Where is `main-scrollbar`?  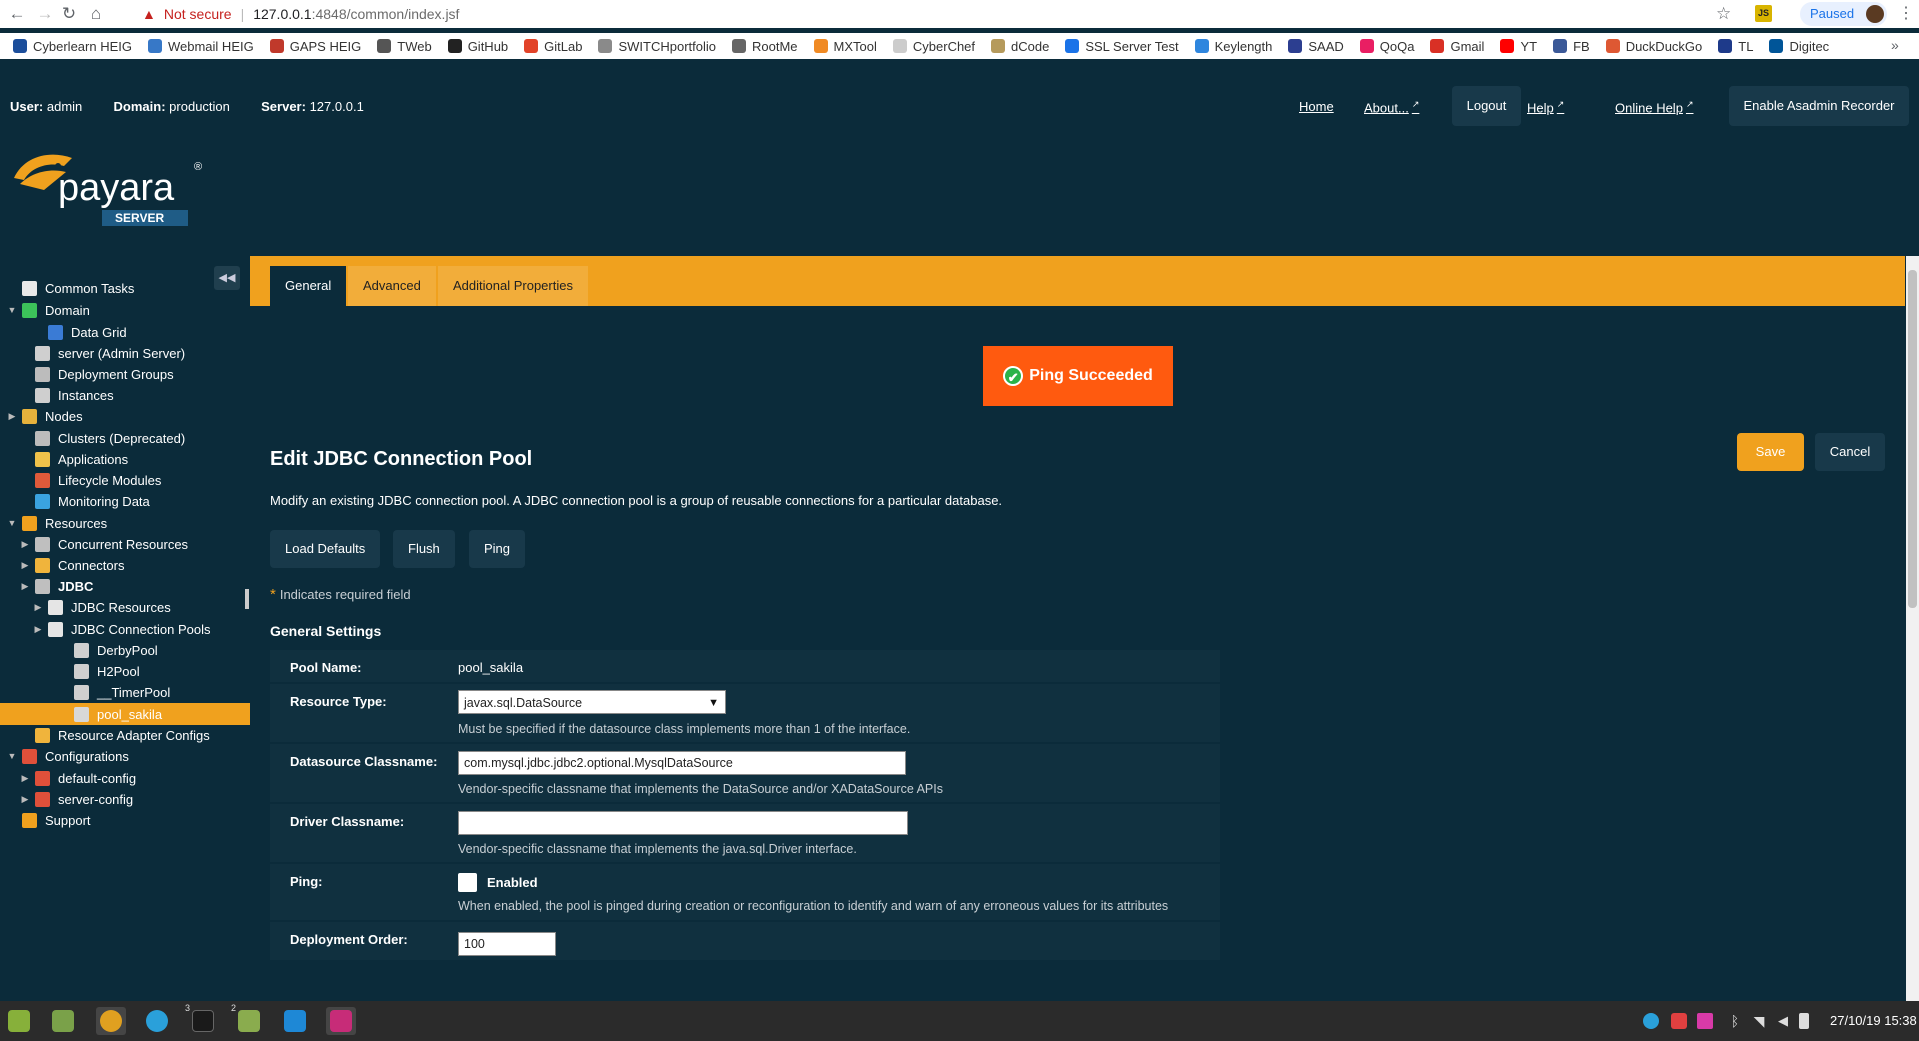 main-scrollbar is located at coordinates (1912, 628).